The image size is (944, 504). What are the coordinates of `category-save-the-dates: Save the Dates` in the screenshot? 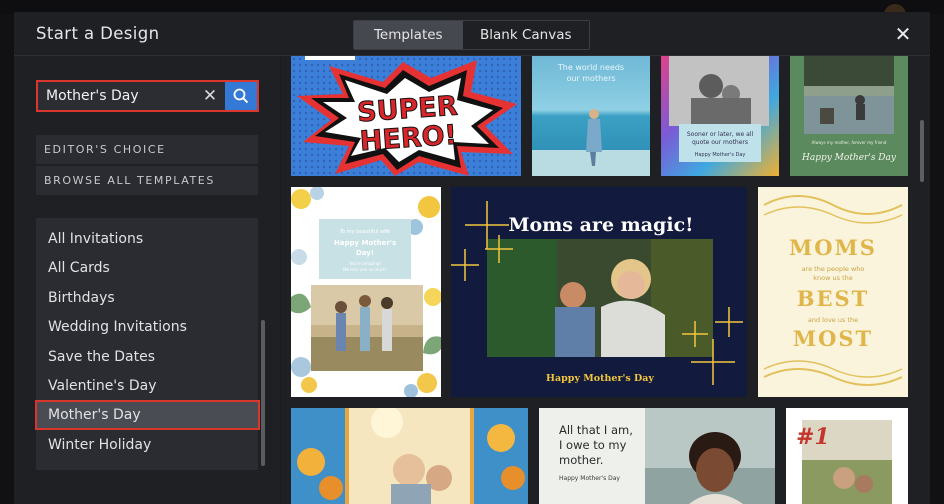 It's located at (147, 357).